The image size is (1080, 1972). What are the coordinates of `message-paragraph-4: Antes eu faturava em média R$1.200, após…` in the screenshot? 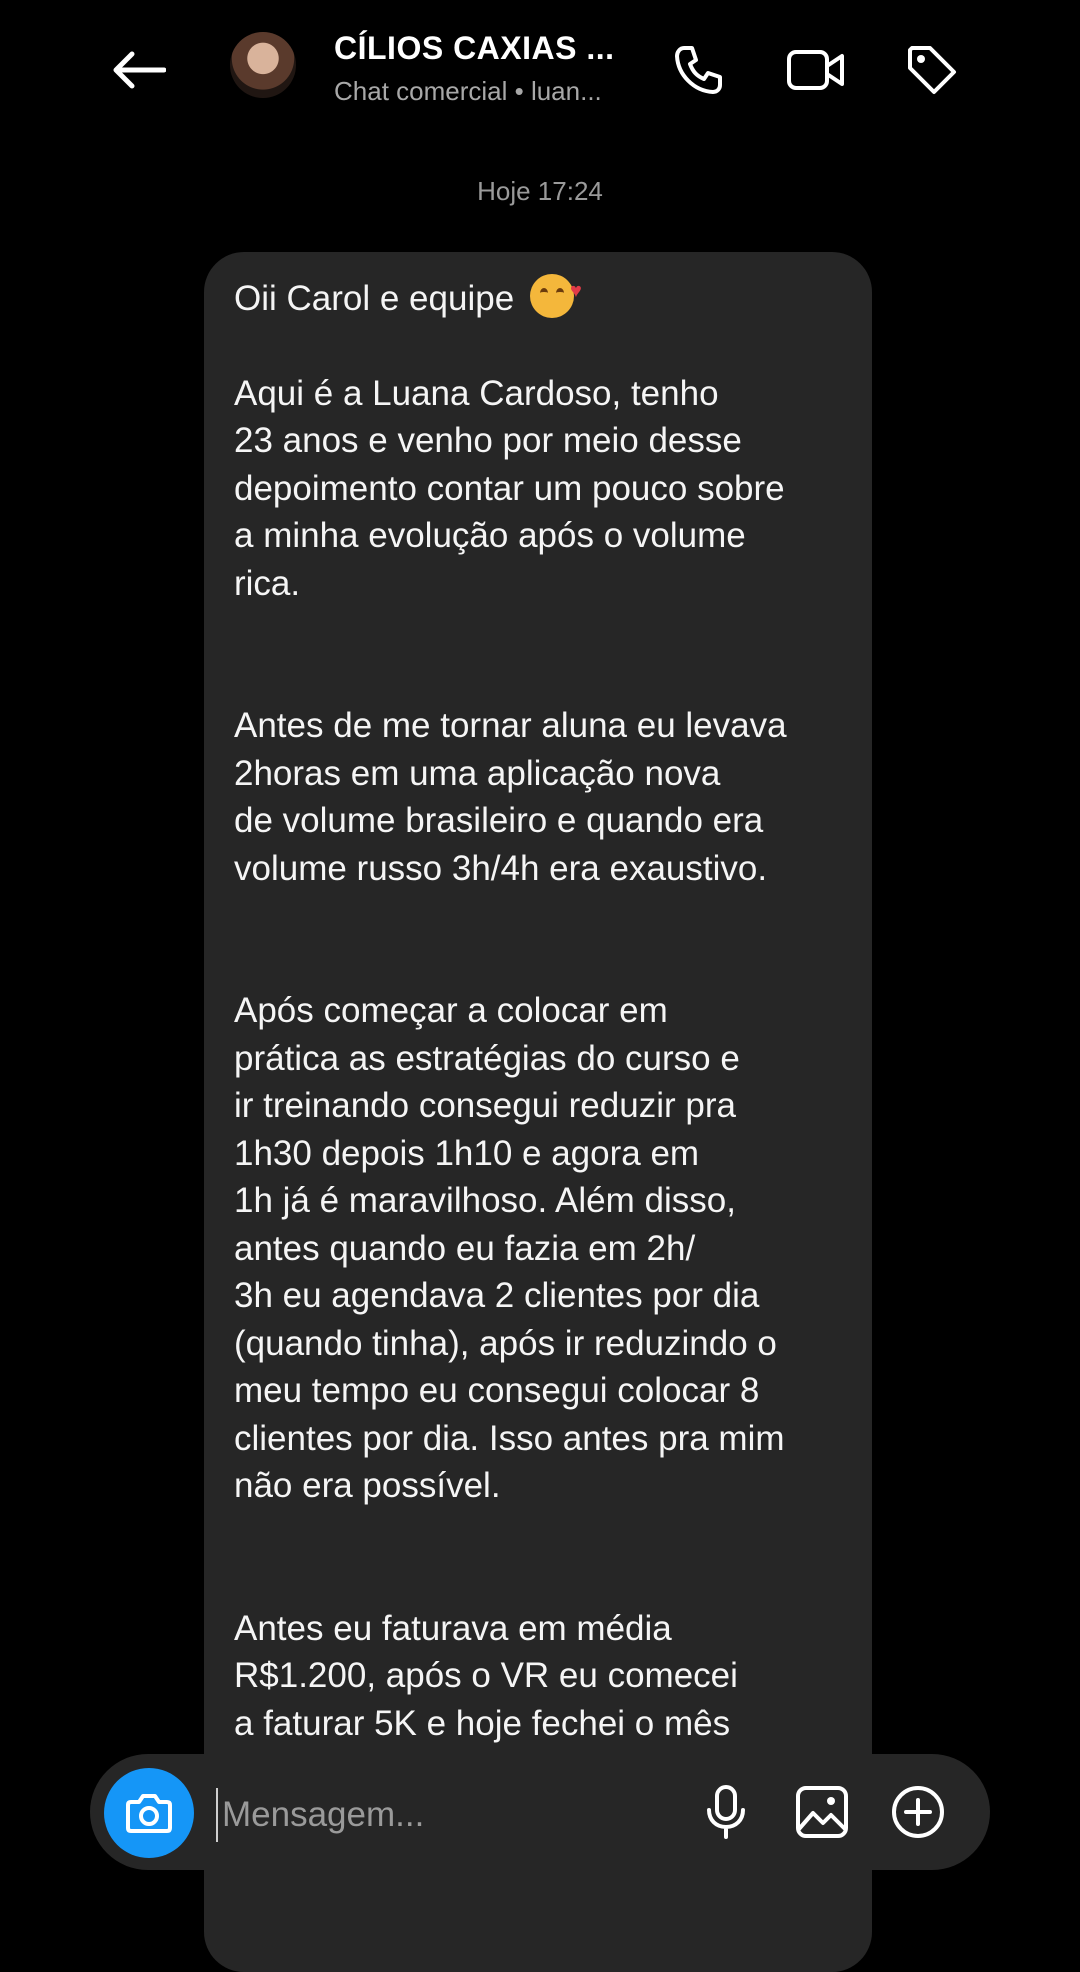 It's located at (486, 1675).